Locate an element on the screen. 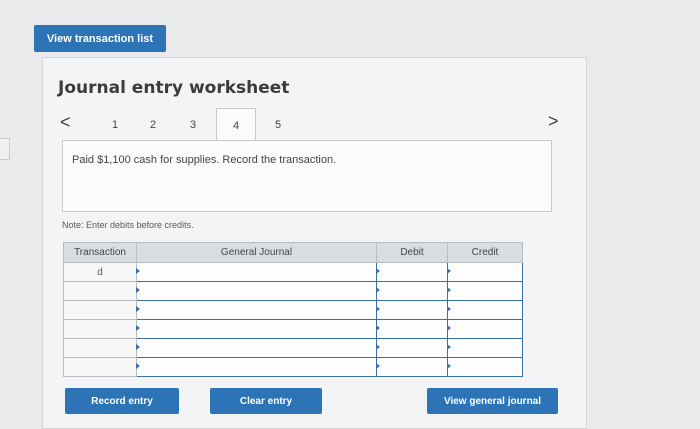  table-header-row: Transaction General Journal Debit Credit is located at coordinates (293, 252).